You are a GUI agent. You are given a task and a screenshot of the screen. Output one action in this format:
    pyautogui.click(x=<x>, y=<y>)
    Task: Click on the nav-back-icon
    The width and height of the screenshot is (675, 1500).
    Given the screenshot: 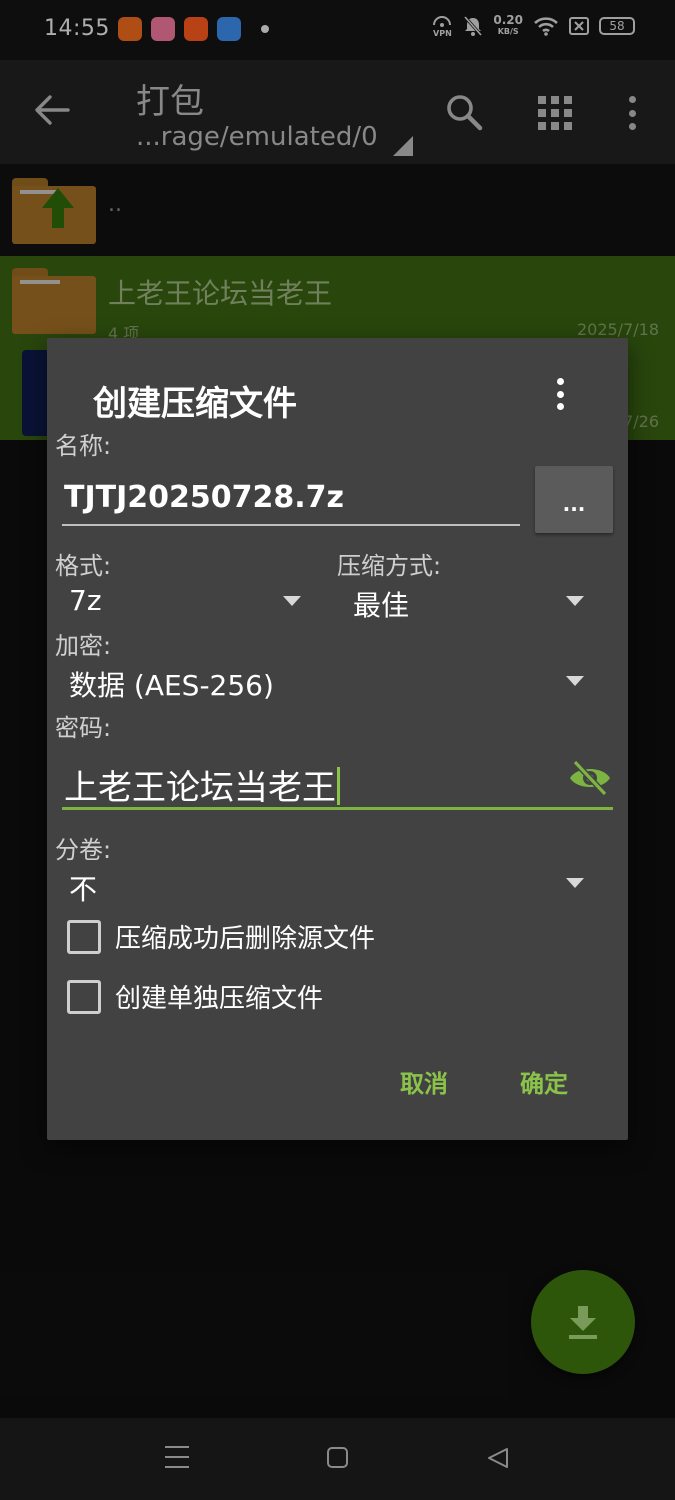 What is the action you would take?
    pyautogui.click(x=498, y=1458)
    